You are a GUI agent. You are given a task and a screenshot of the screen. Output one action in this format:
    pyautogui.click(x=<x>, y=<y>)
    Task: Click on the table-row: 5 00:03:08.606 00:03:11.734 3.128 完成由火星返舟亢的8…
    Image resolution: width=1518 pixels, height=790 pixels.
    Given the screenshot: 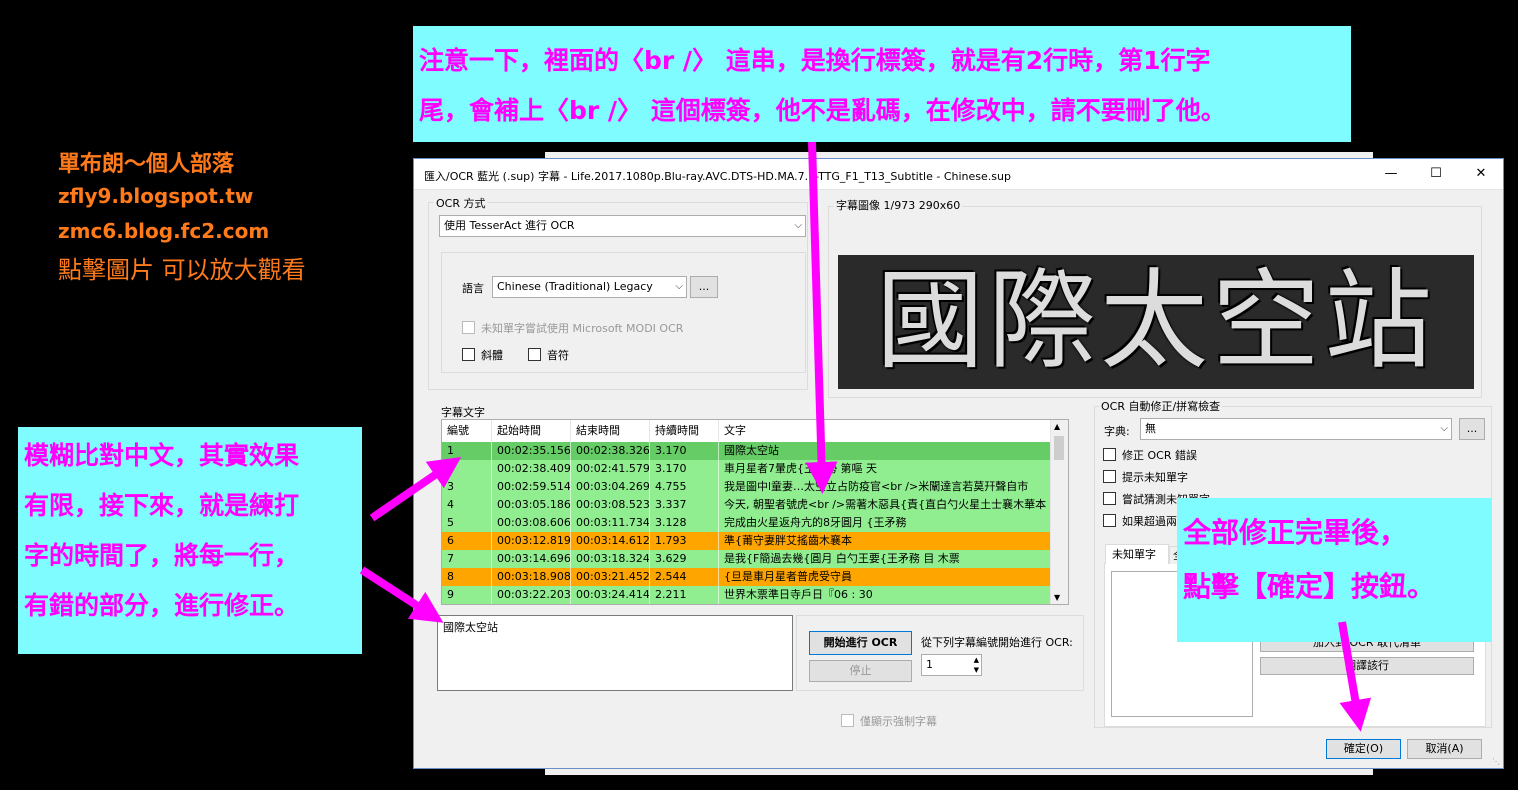 What is the action you would take?
    pyautogui.click(x=747, y=523)
    